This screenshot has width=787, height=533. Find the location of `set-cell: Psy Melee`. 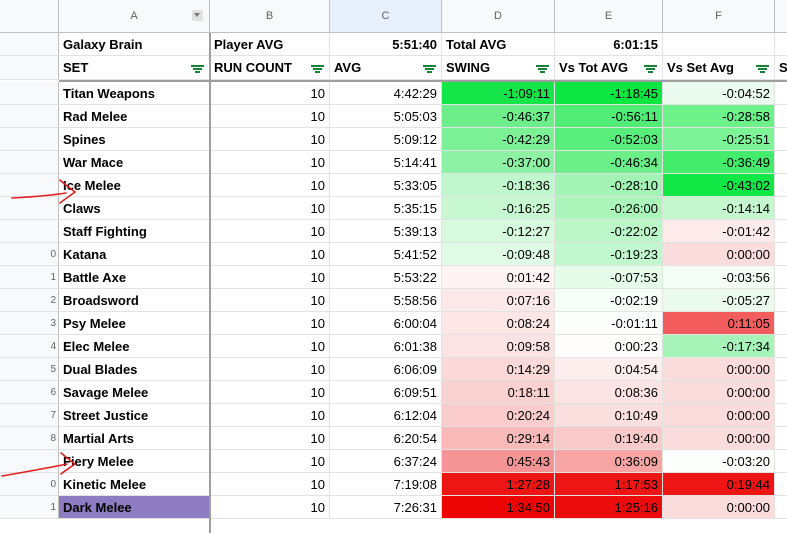

set-cell: Psy Melee is located at coordinates (134, 323).